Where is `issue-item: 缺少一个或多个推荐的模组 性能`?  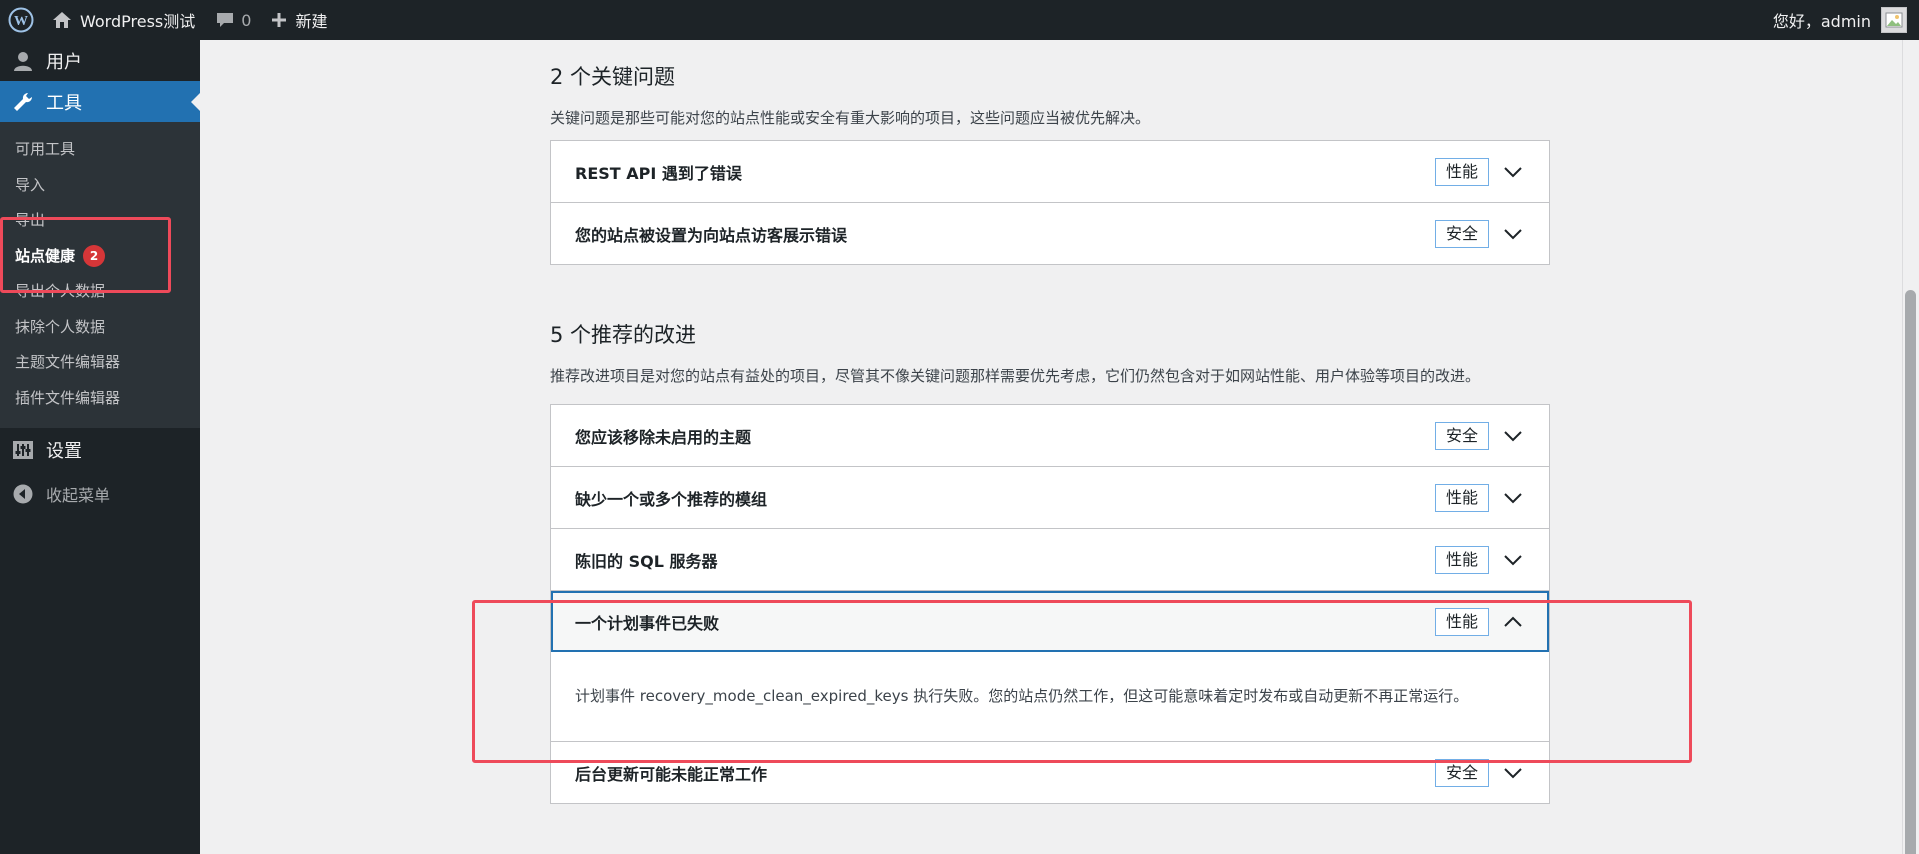 issue-item: 缺少一个或多个推荐的模组 性能 is located at coordinates (1050, 497).